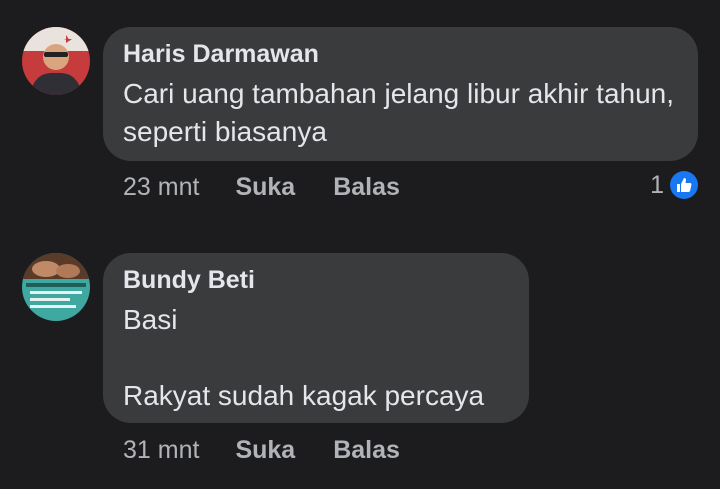 Image resolution: width=720 pixels, height=489 pixels. What do you see at coordinates (161, 187) in the screenshot?
I see `comment-timestamp: 23 mnt` at bounding box center [161, 187].